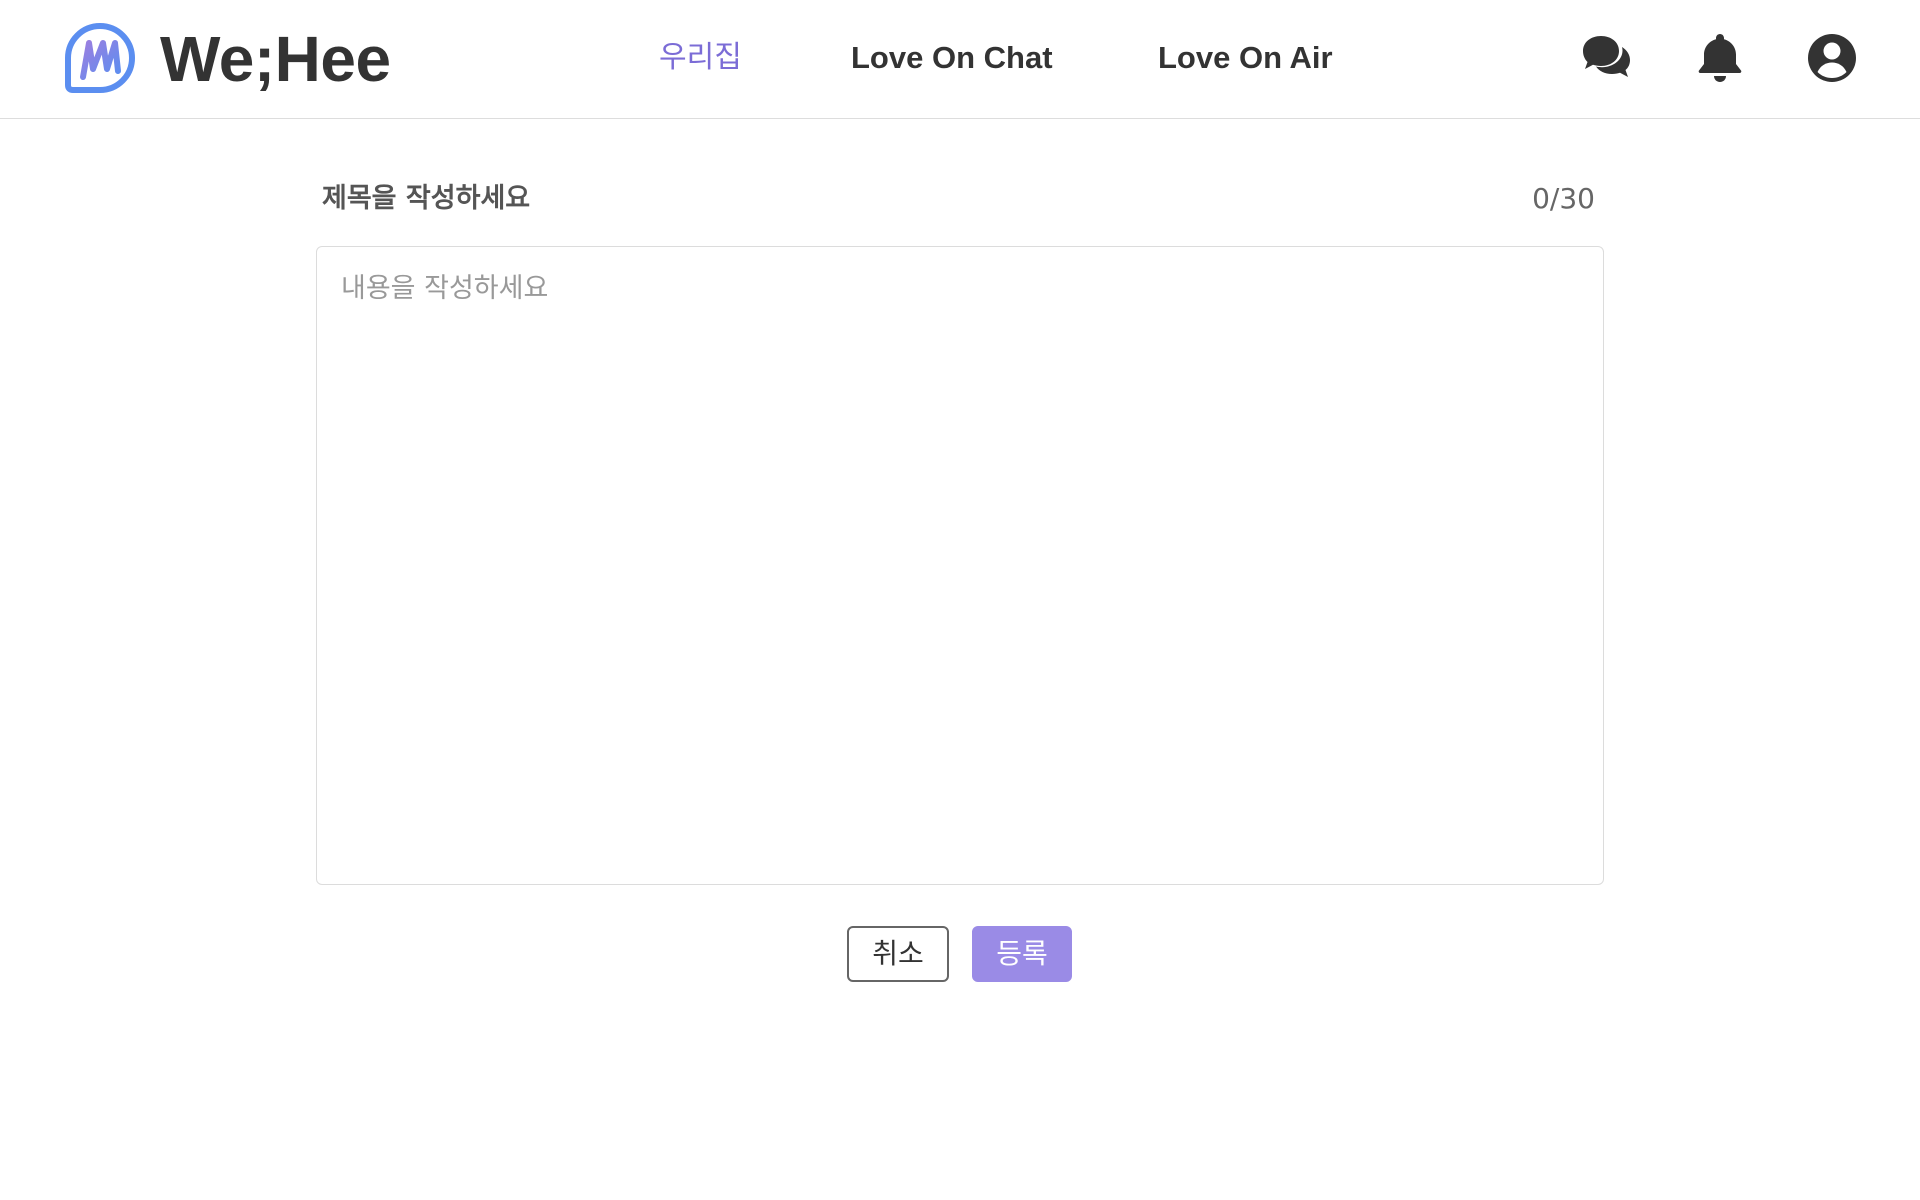 Image resolution: width=1920 pixels, height=1200 pixels. Describe the element at coordinates (700, 58) in the screenshot. I see `nav-our-home: 우리집` at that location.